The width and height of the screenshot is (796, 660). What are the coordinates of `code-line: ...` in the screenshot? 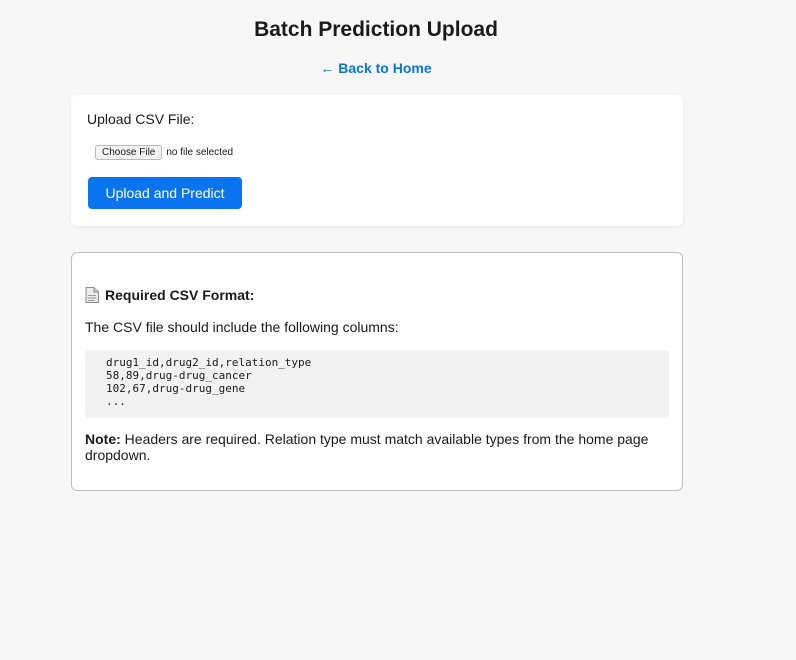 It's located at (116, 401).